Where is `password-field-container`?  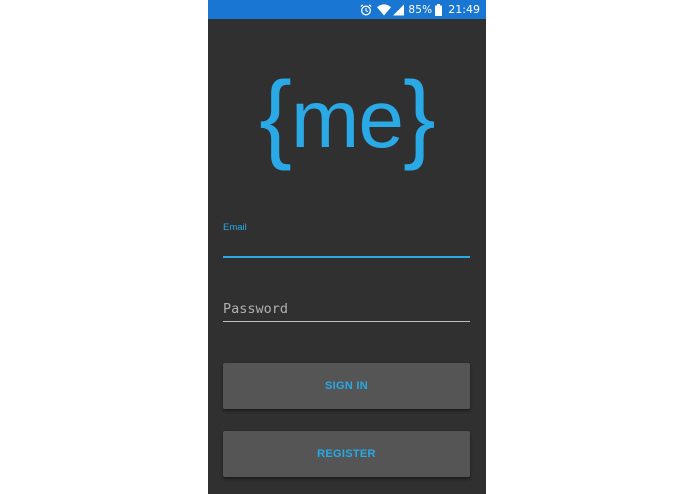
password-field-container is located at coordinates (346, 310).